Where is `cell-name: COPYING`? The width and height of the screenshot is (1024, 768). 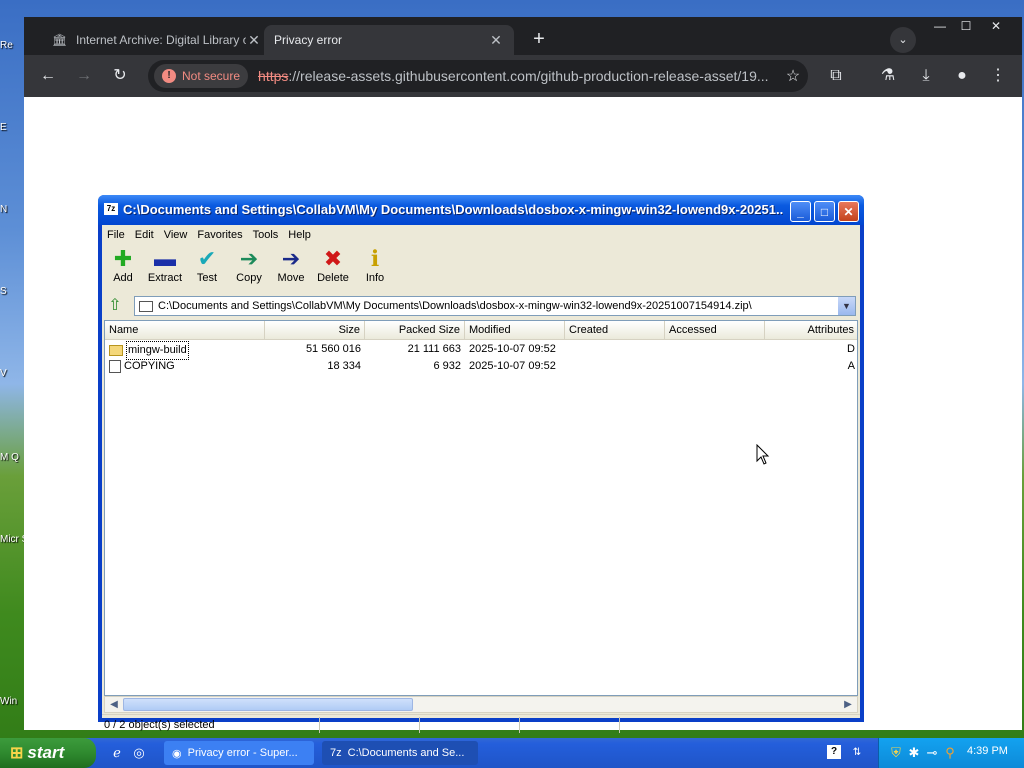 cell-name: COPYING is located at coordinates (185, 366).